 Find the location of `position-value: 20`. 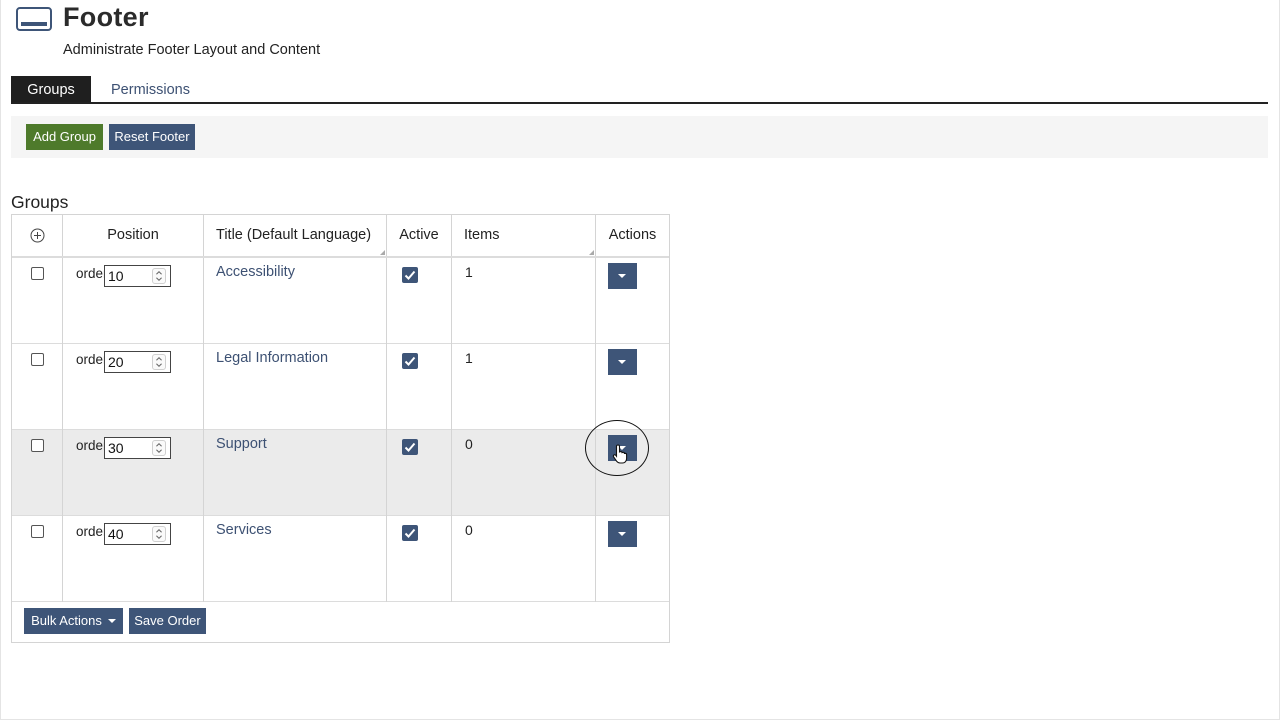

position-value: 20 is located at coordinates (116, 362).